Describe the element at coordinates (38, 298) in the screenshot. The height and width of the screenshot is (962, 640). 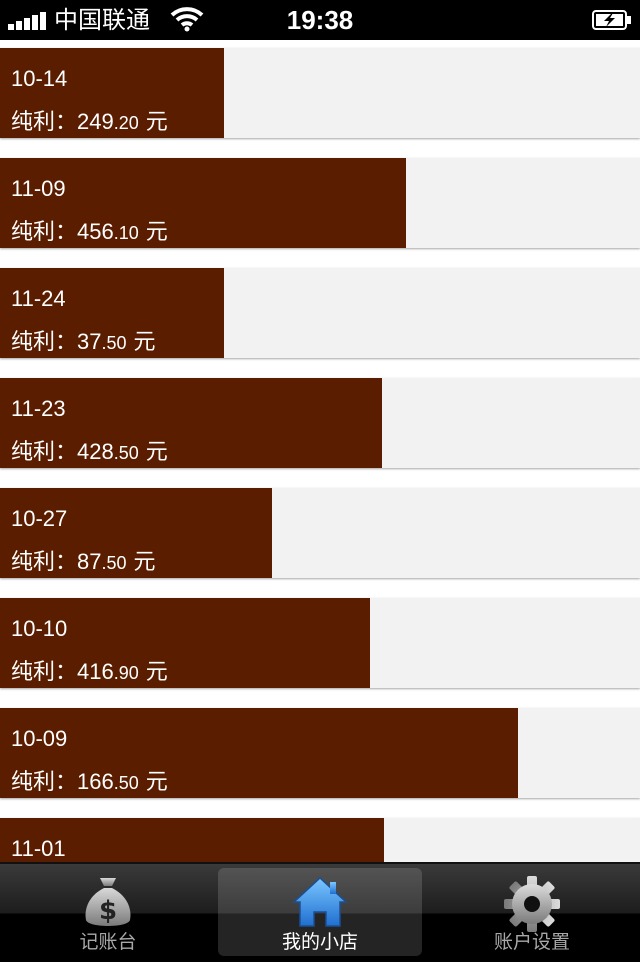
I see `row-date: 11-24` at that location.